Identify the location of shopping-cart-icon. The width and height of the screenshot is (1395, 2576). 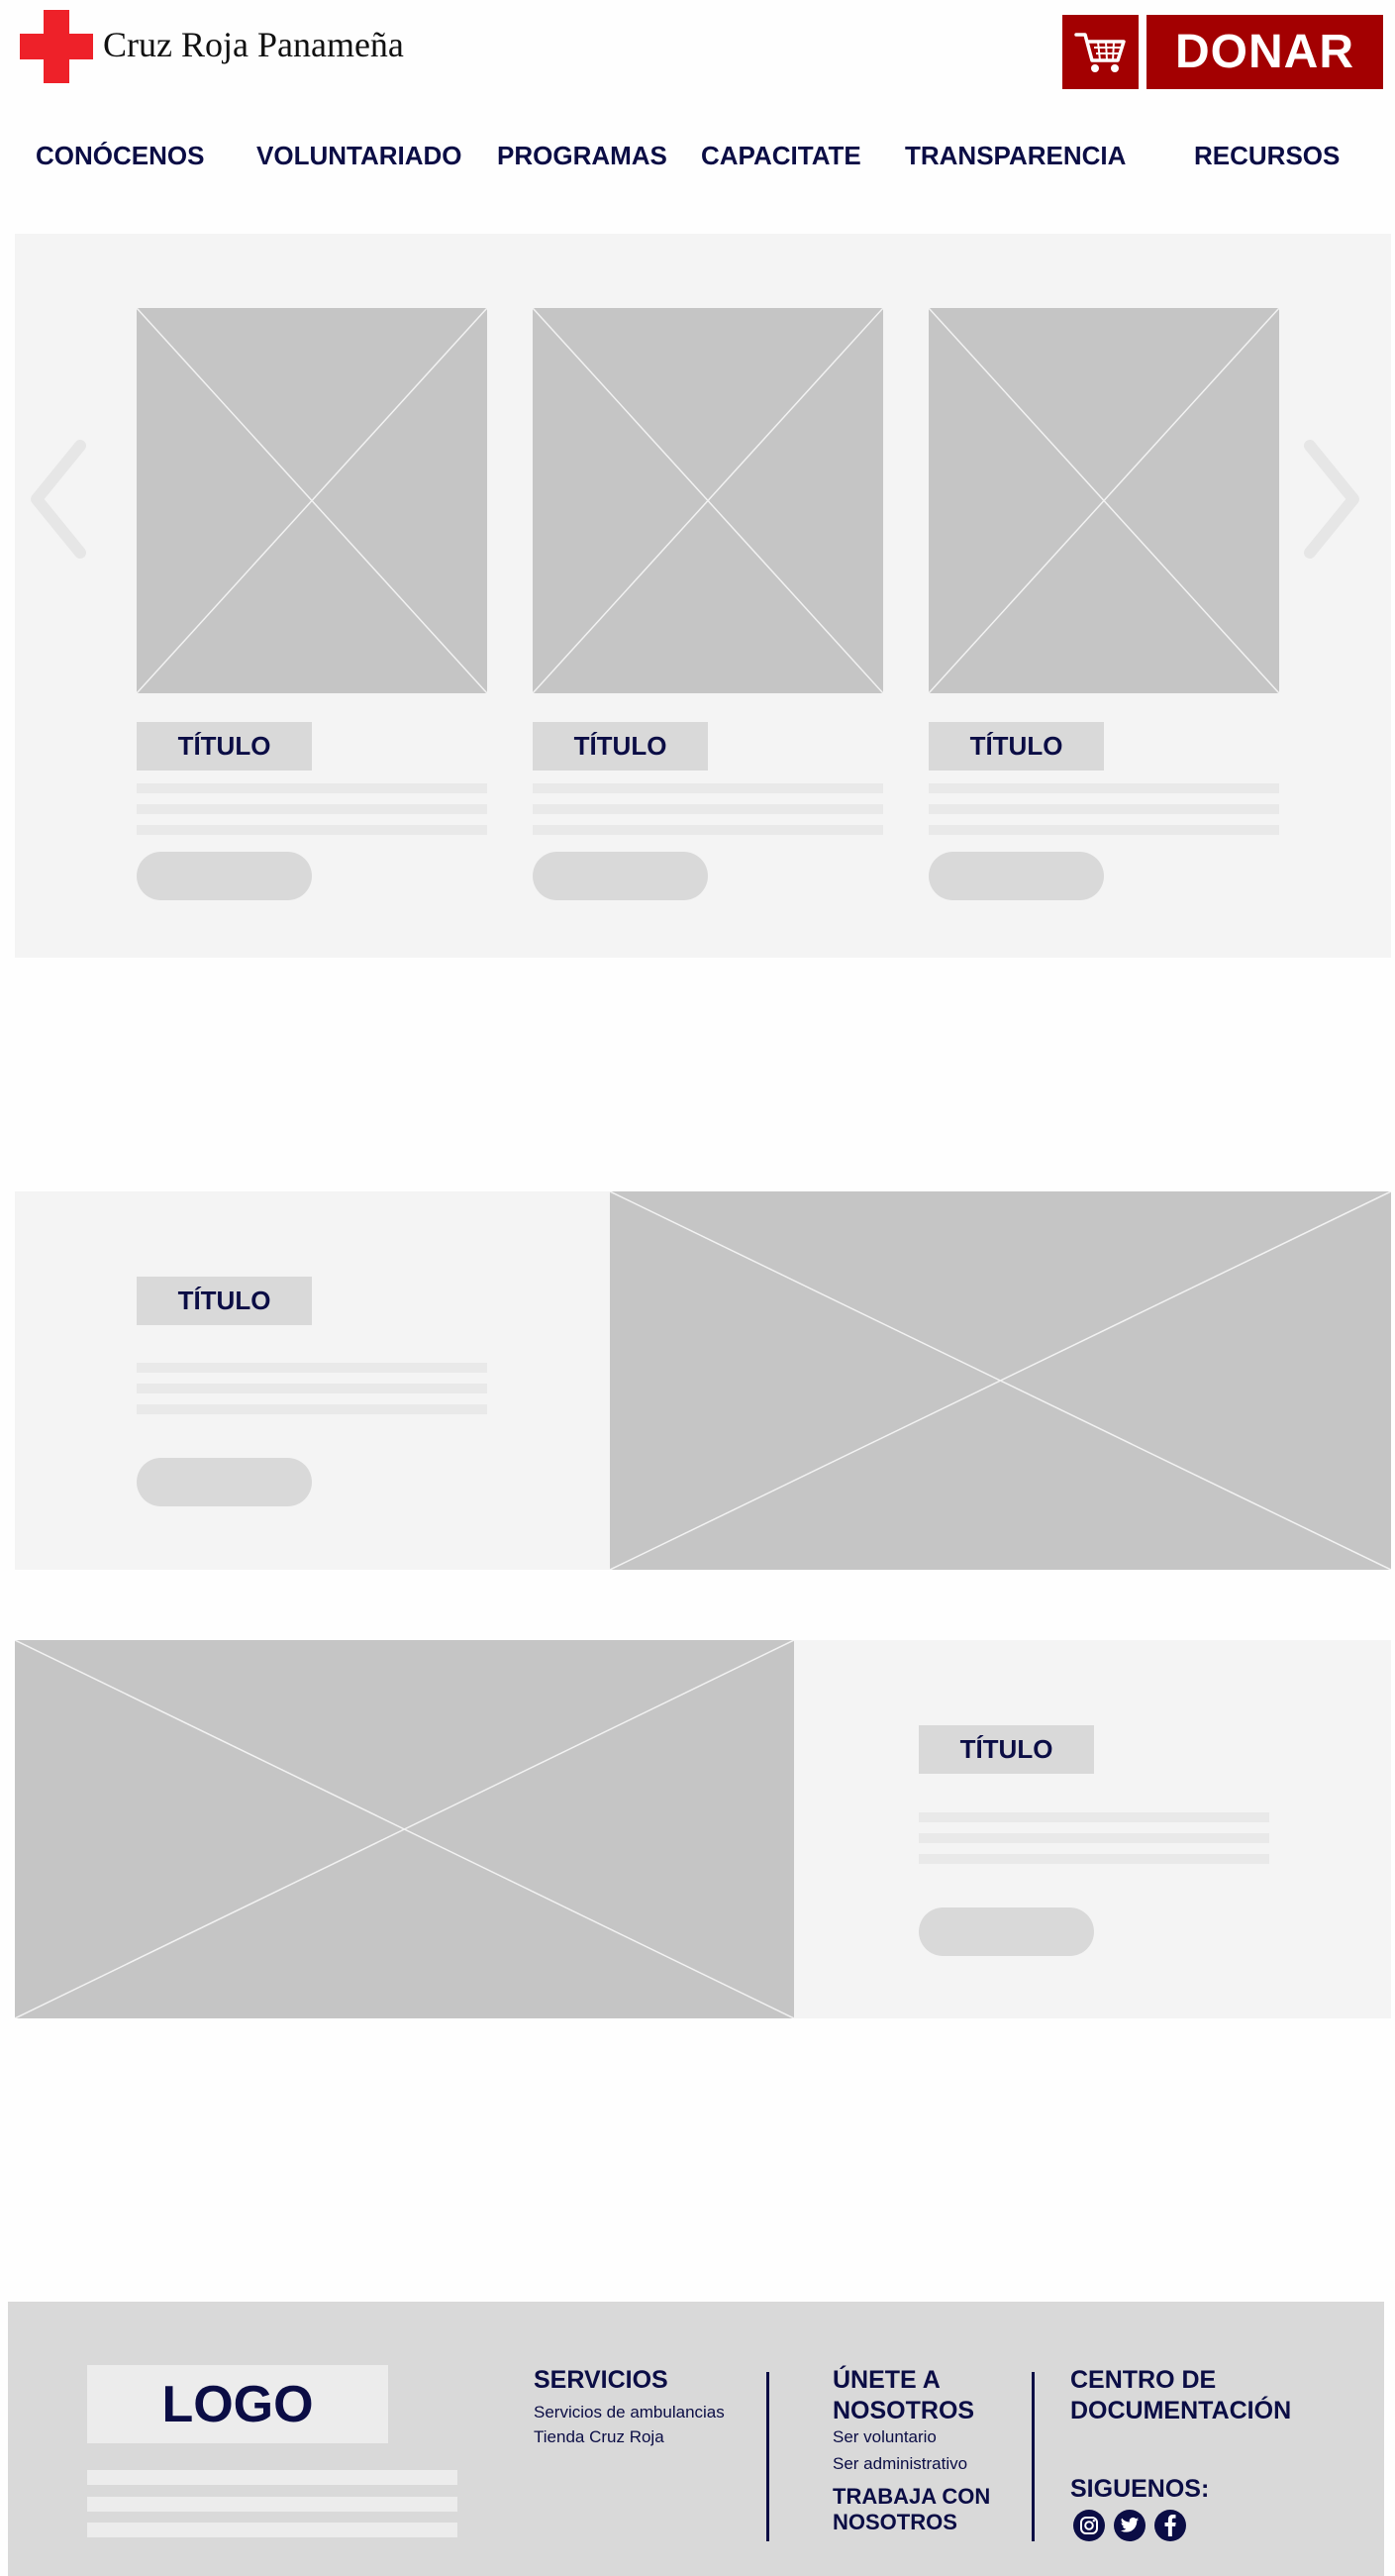
(1099, 52).